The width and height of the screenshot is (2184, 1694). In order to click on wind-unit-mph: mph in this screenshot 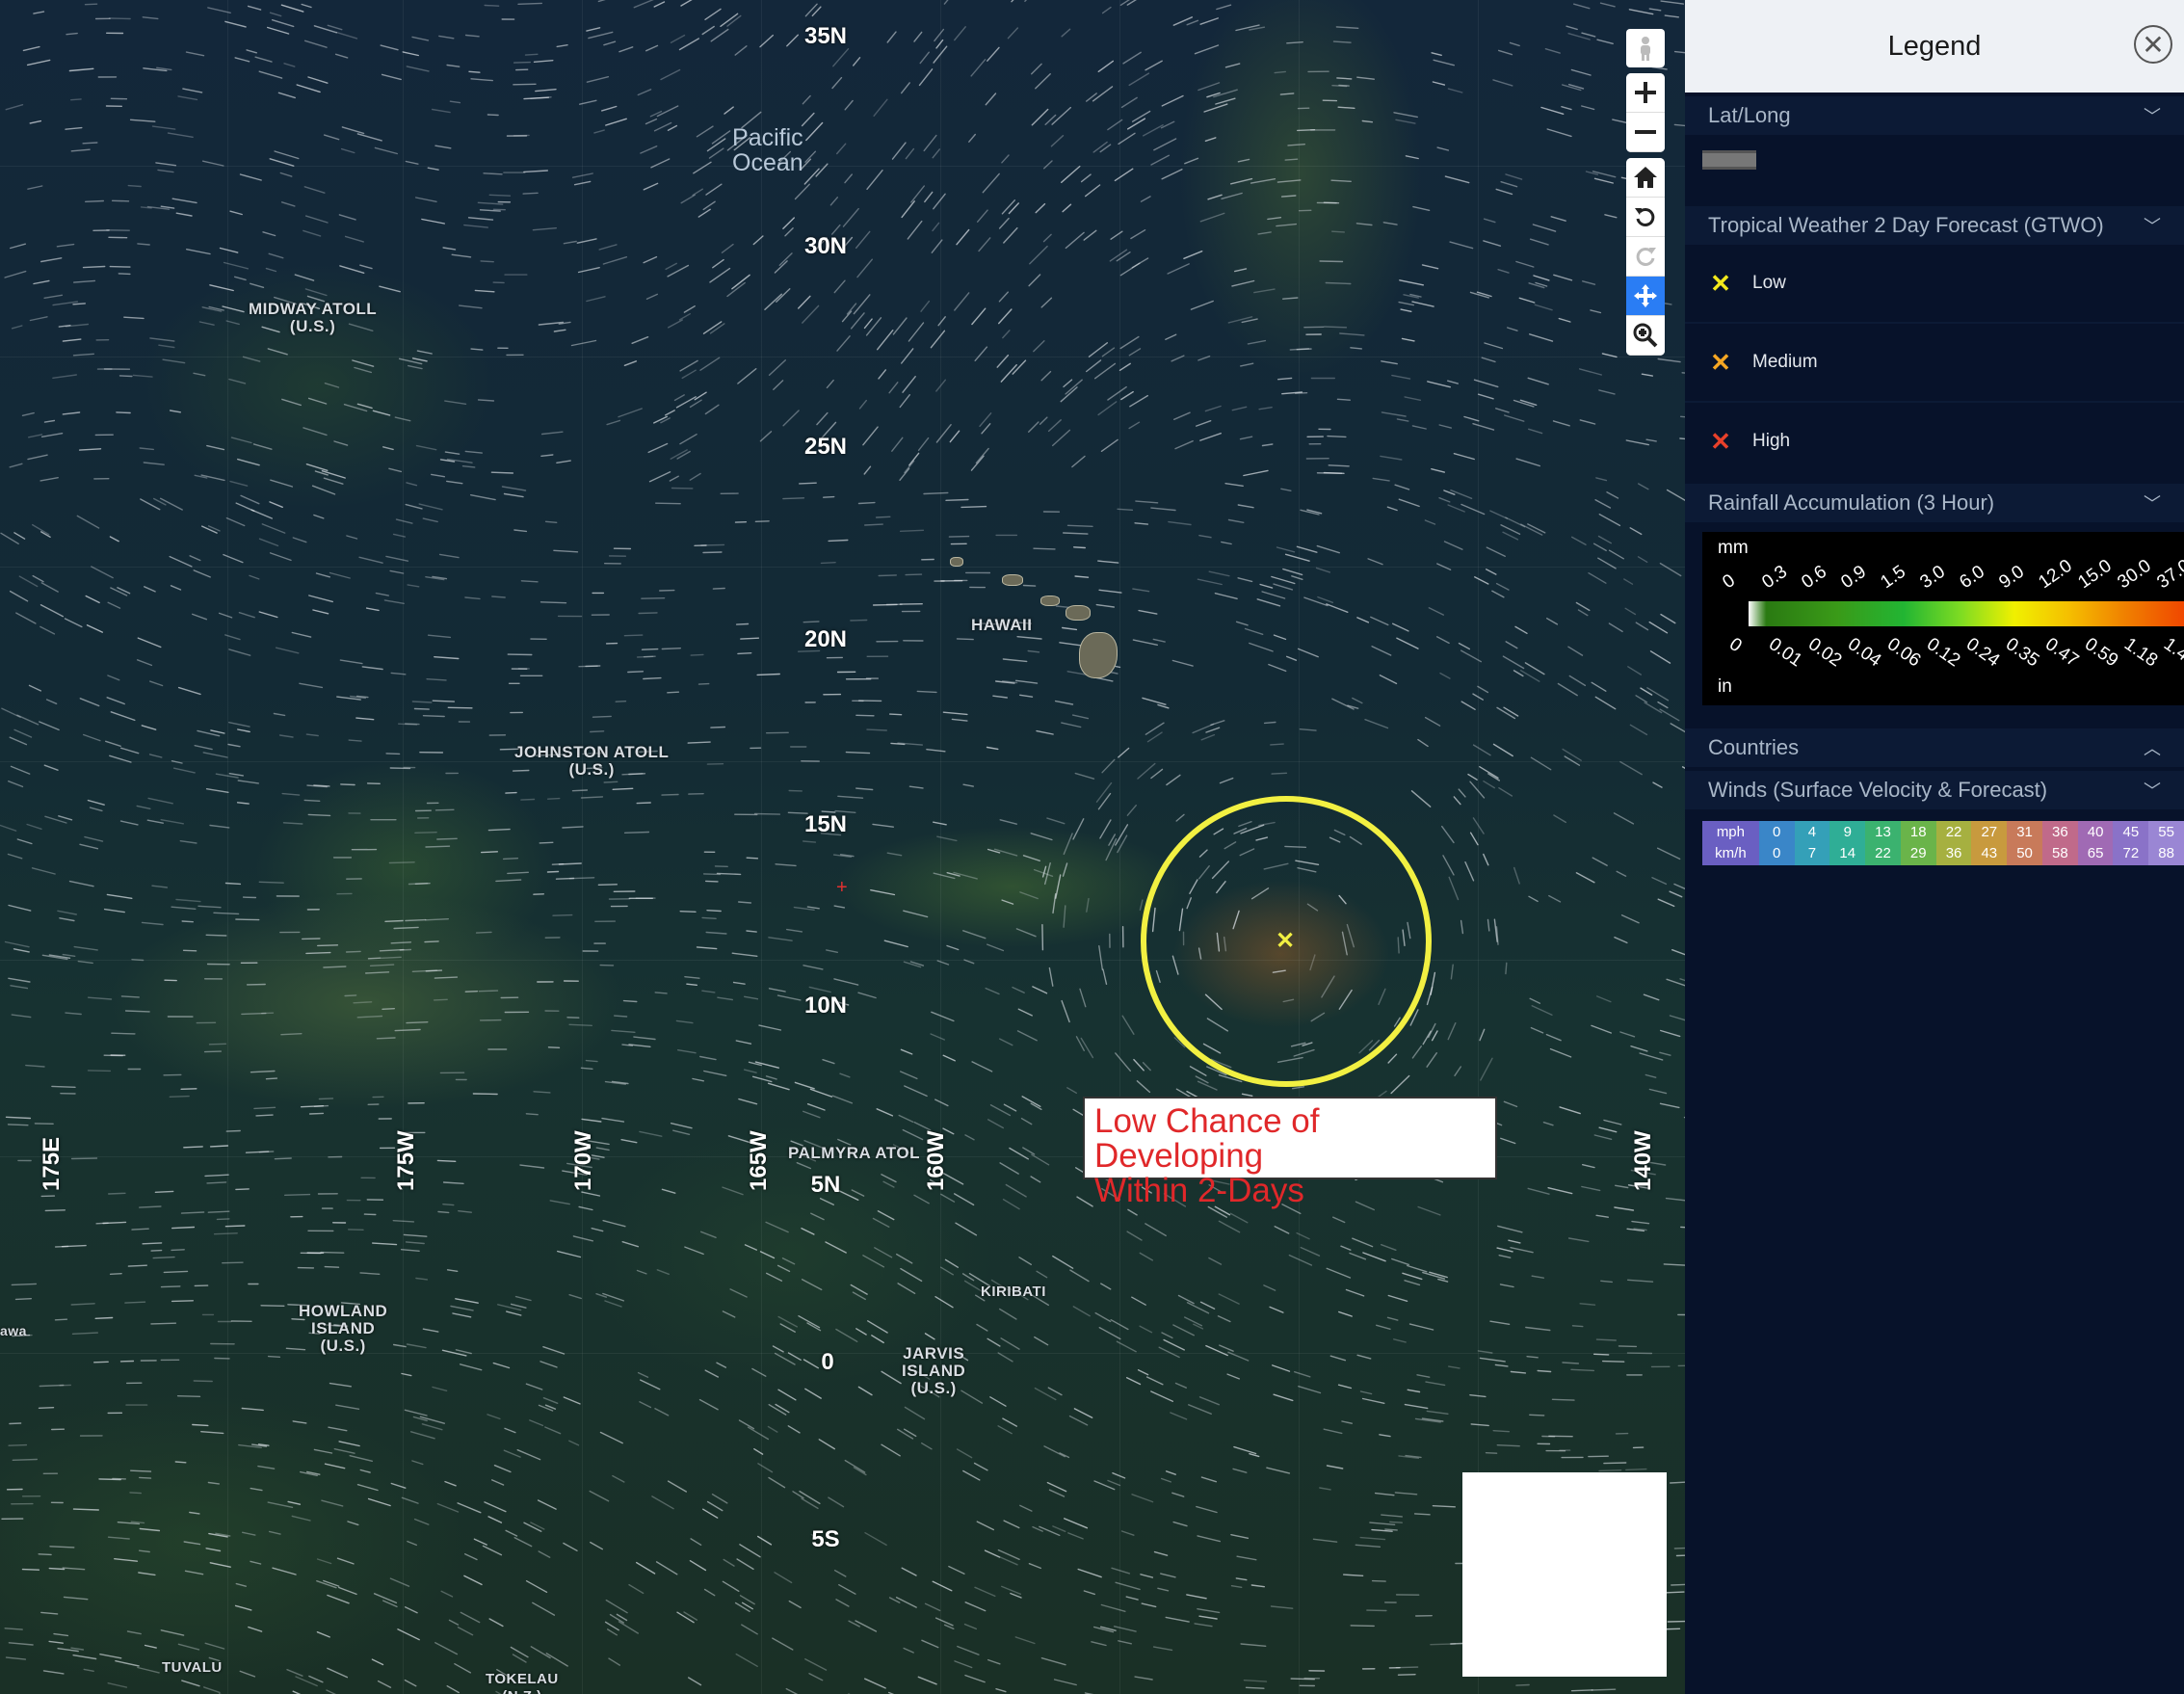, I will do `click(1731, 832)`.